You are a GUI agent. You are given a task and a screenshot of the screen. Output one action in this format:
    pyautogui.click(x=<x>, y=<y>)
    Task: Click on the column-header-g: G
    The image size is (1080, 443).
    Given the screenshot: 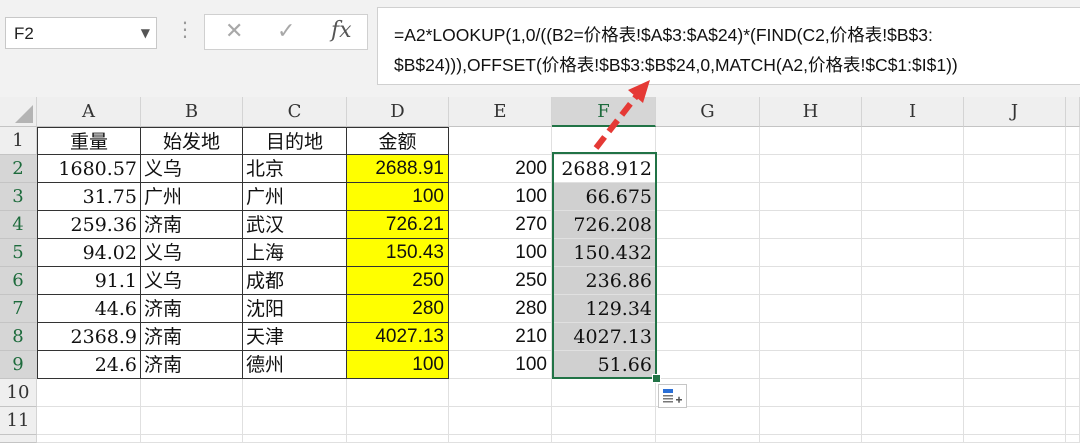 What is the action you would take?
    pyautogui.click(x=708, y=112)
    